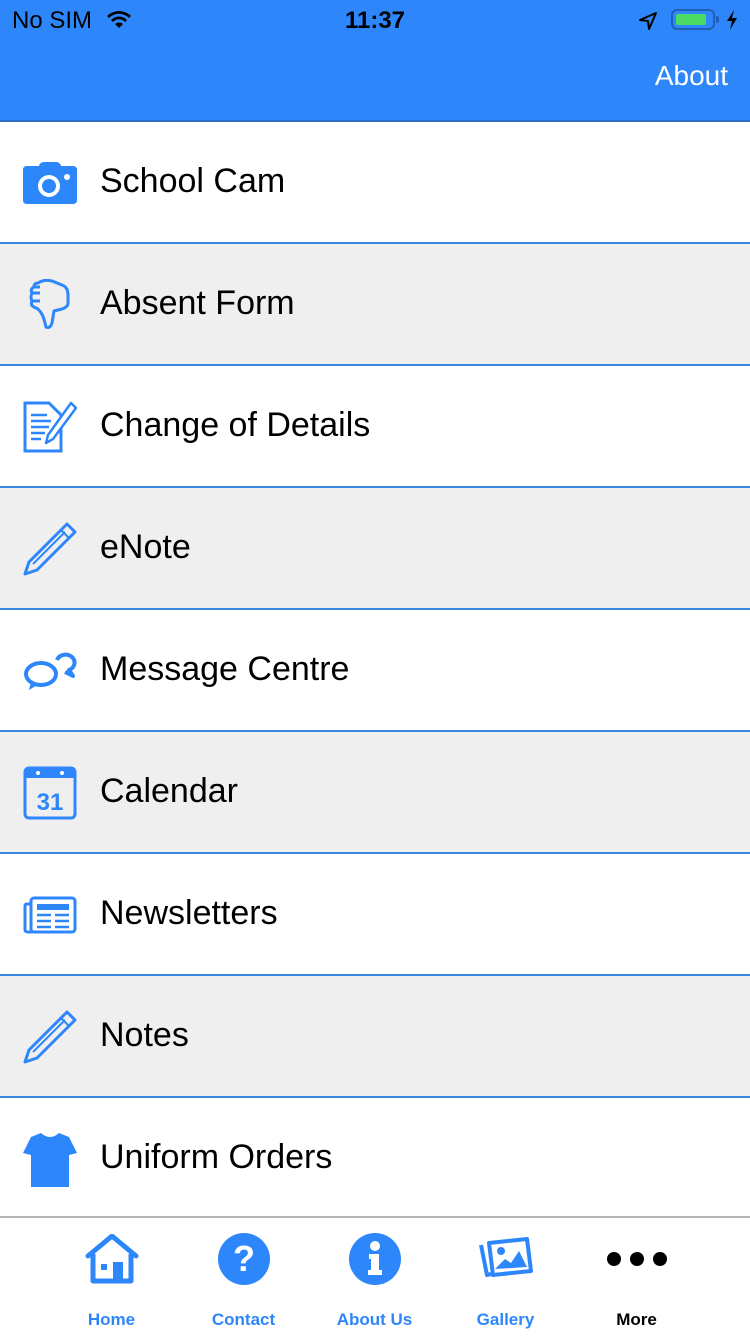  What do you see at coordinates (375, 305) in the screenshot?
I see `menu-item-absent-form: Absent Form` at bounding box center [375, 305].